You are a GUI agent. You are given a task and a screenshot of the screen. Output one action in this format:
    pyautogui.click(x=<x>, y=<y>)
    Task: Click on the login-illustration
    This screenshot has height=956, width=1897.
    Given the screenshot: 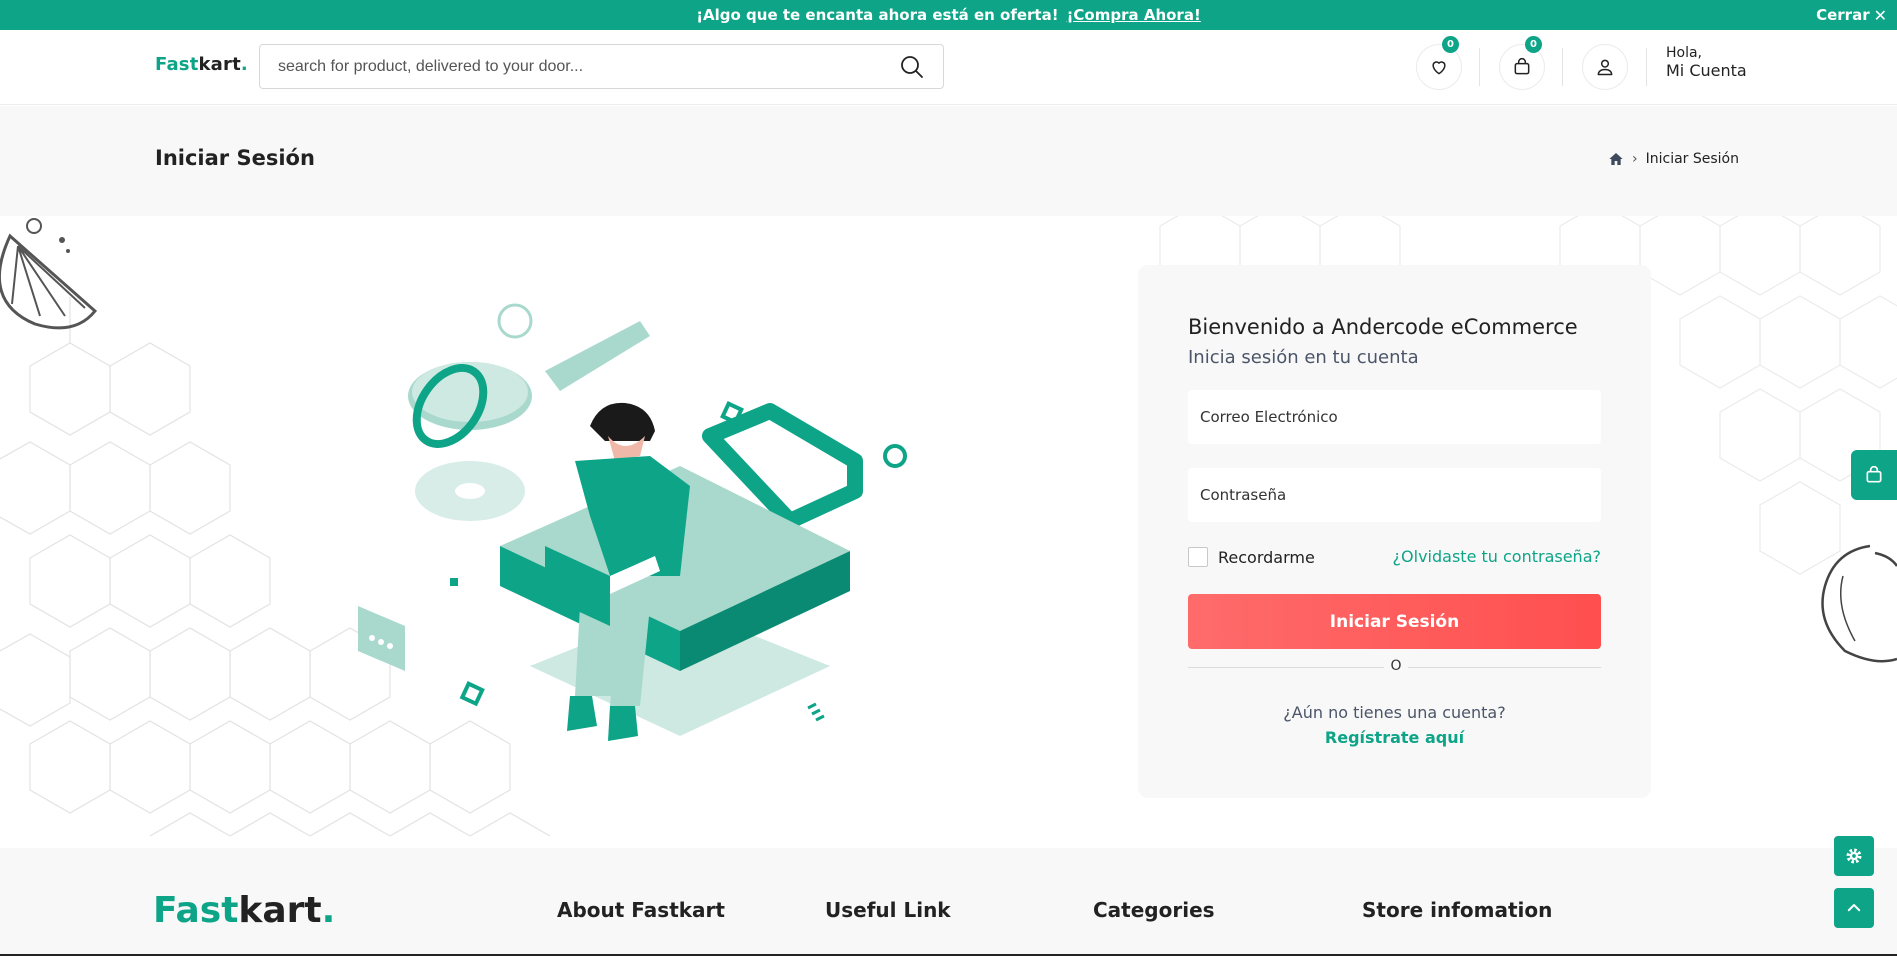 What is the action you would take?
    pyautogui.click(x=632, y=522)
    